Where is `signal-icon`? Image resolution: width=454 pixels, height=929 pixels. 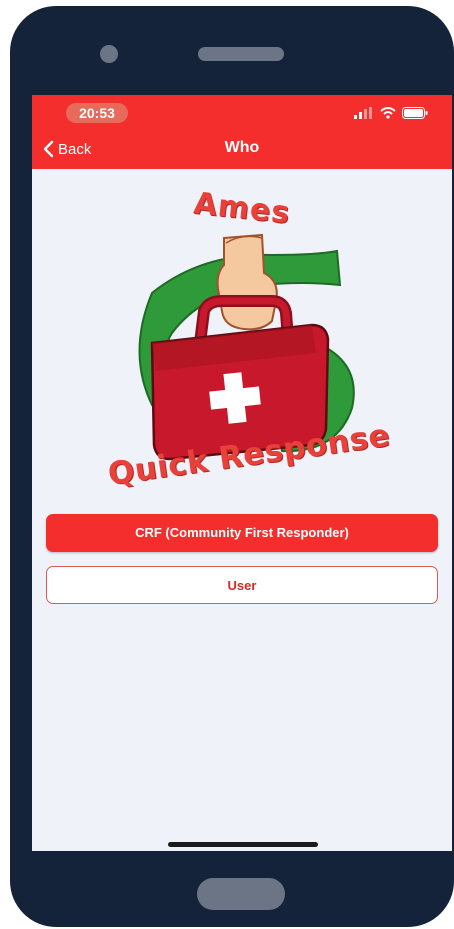
signal-icon is located at coordinates (363, 113).